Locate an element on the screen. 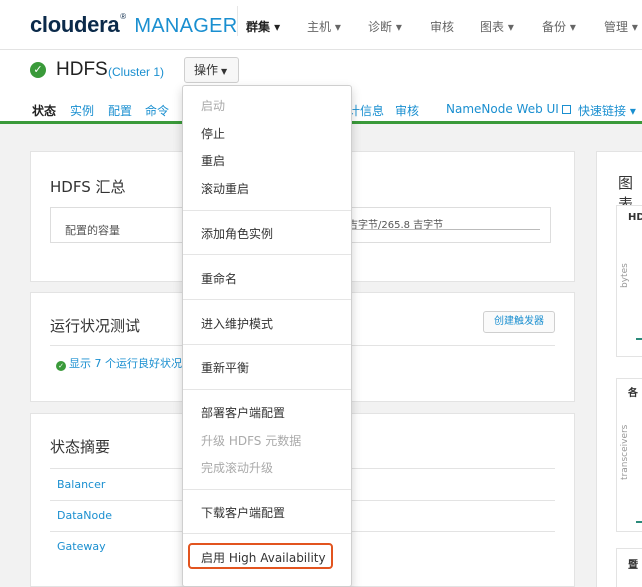  nav-hosts: 主机 ▾ is located at coordinates (324, 26).